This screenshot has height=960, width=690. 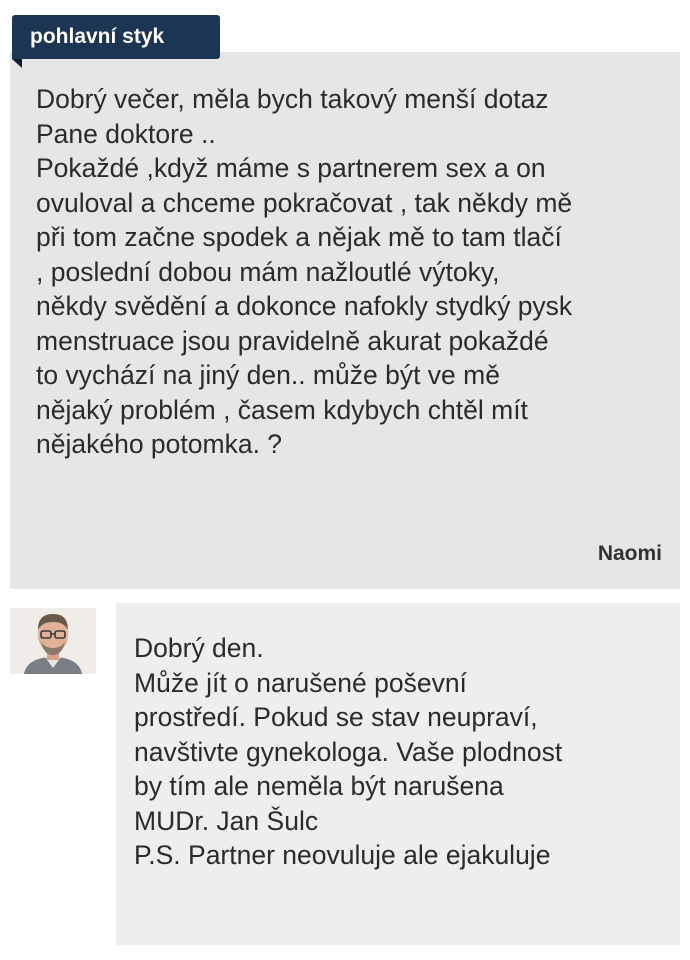 I want to click on topic-tag-fold, so click(x=17, y=63).